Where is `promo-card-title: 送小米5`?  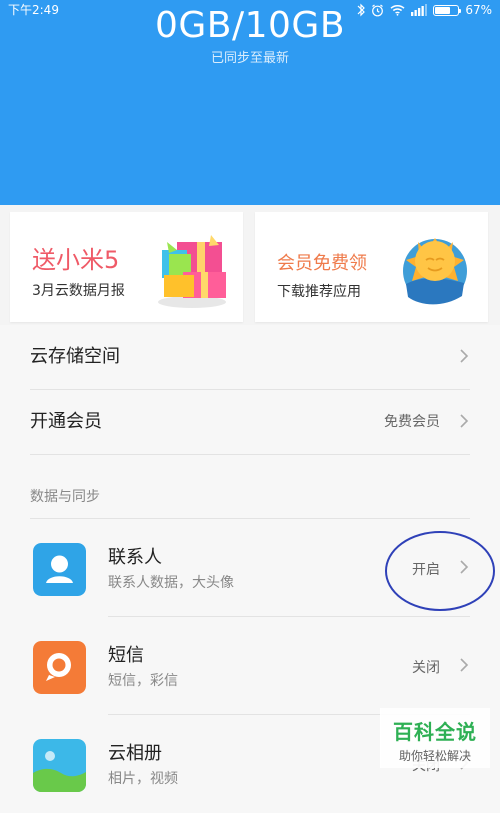 promo-card-title: 送小米5 is located at coordinates (76, 260).